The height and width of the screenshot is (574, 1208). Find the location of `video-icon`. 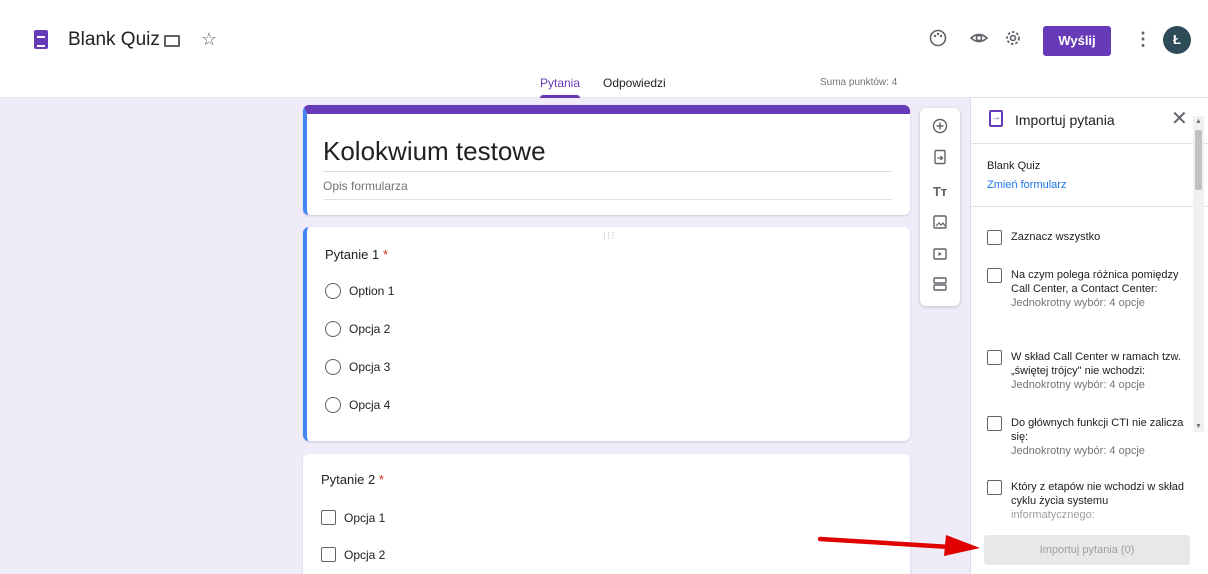

video-icon is located at coordinates (940, 256).